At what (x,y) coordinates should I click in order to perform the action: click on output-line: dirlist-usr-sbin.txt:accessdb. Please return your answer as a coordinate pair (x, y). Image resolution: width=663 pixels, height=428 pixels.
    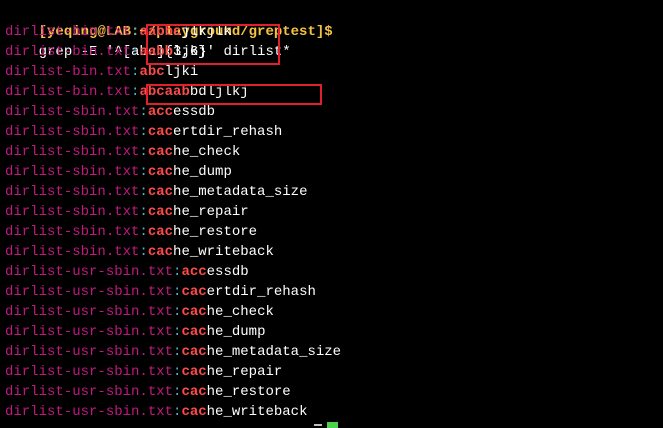
    Looking at the image, I should click on (127, 272).